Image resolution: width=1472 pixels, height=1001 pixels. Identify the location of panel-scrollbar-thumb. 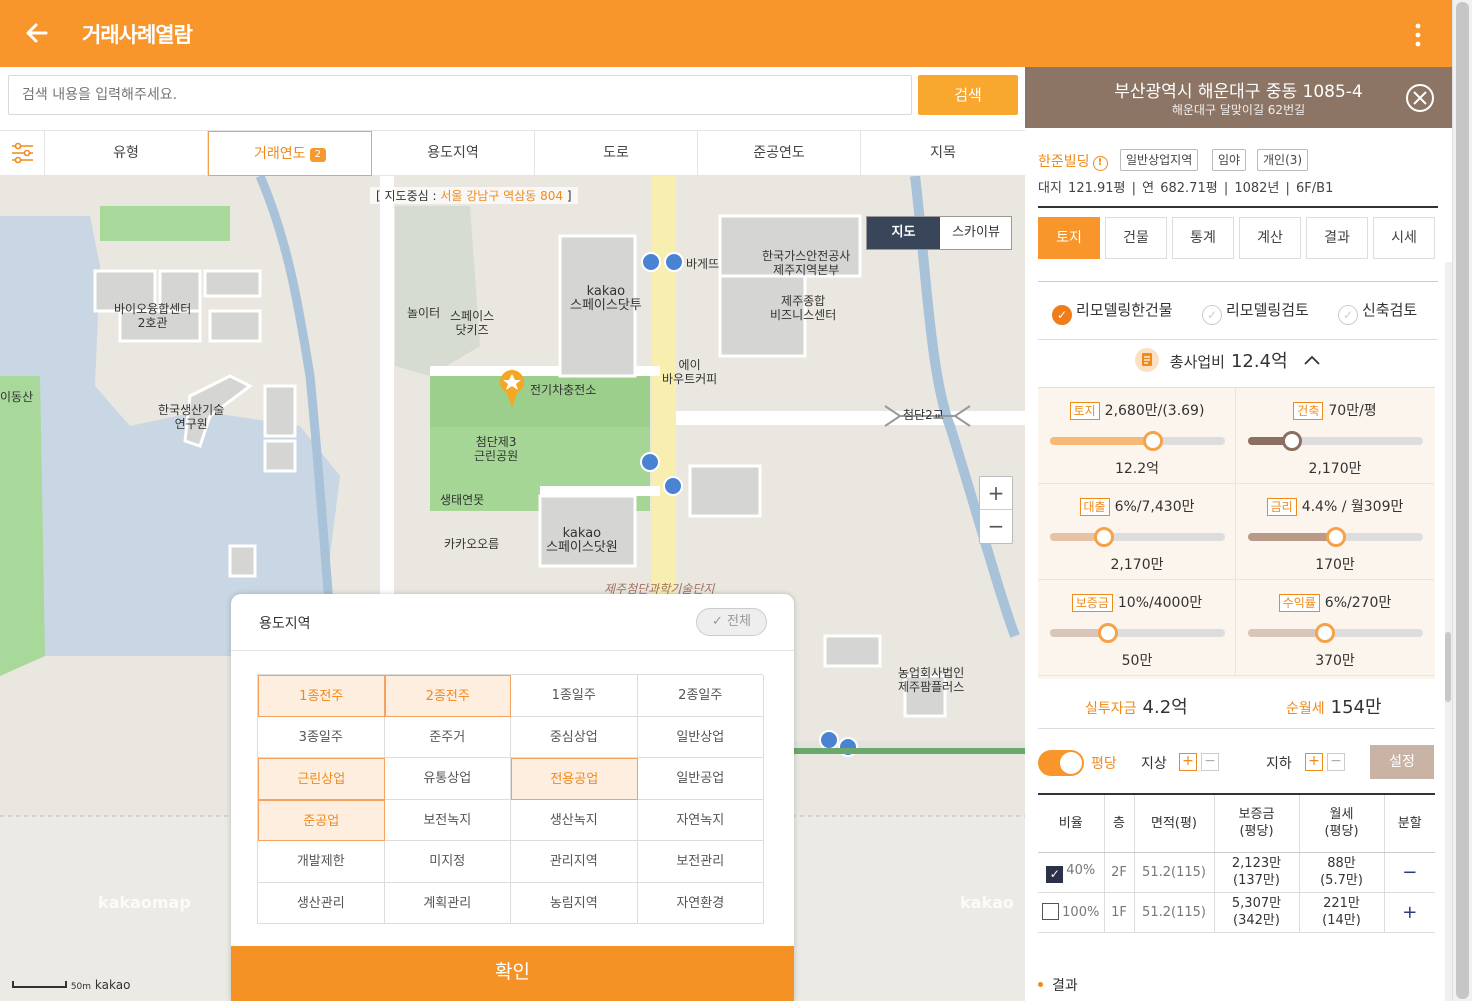
(1448, 667).